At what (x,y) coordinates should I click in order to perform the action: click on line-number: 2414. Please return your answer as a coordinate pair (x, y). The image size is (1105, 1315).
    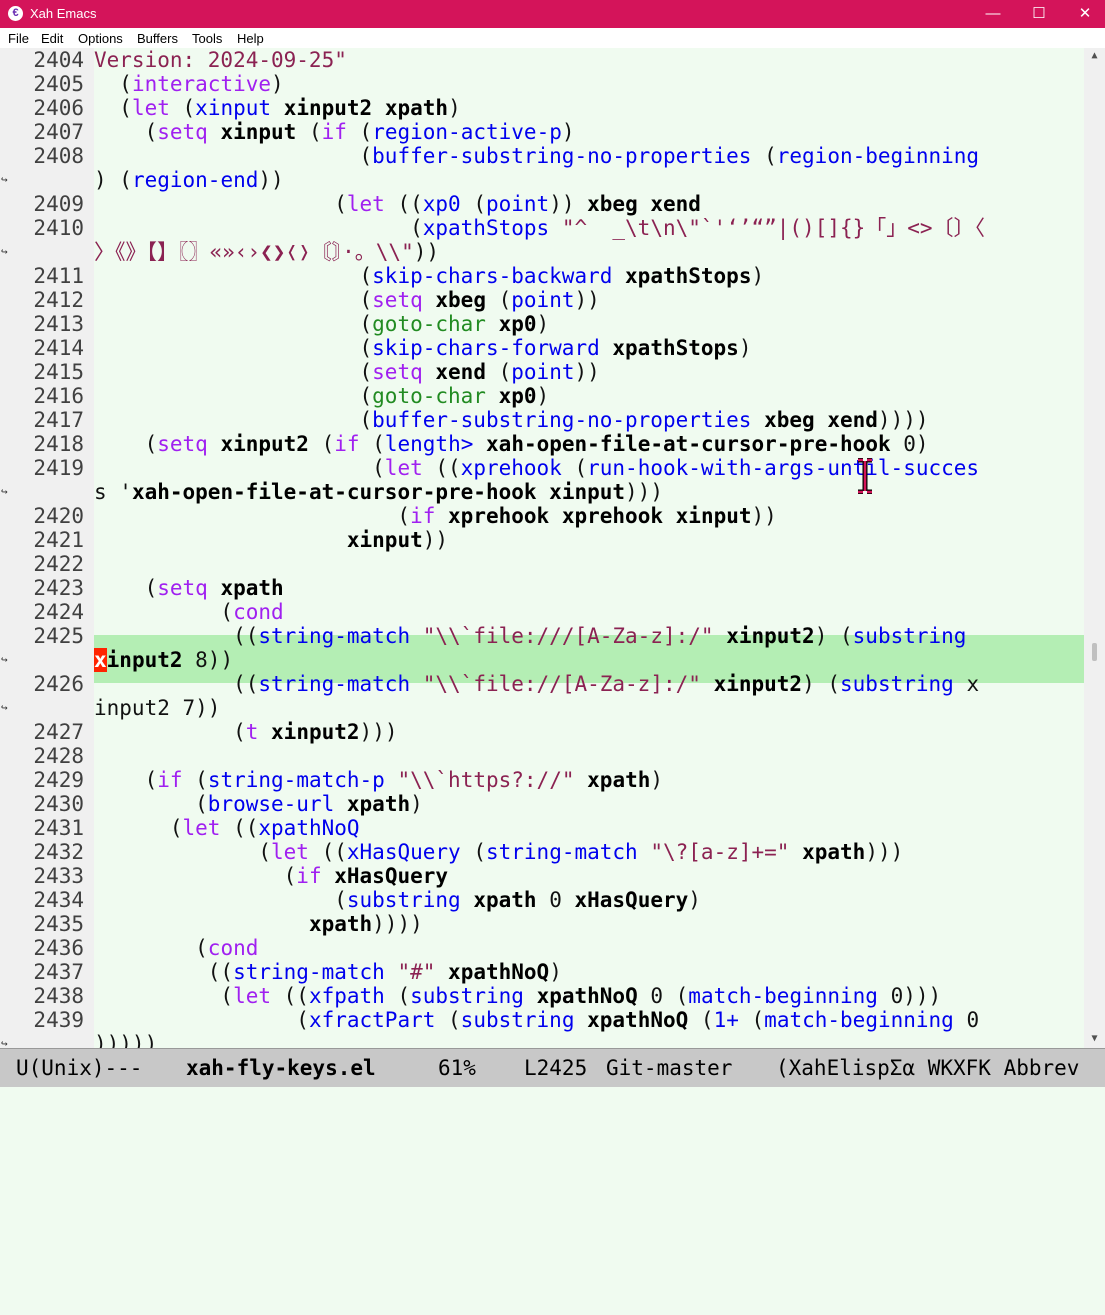
    Looking at the image, I should click on (58, 348).